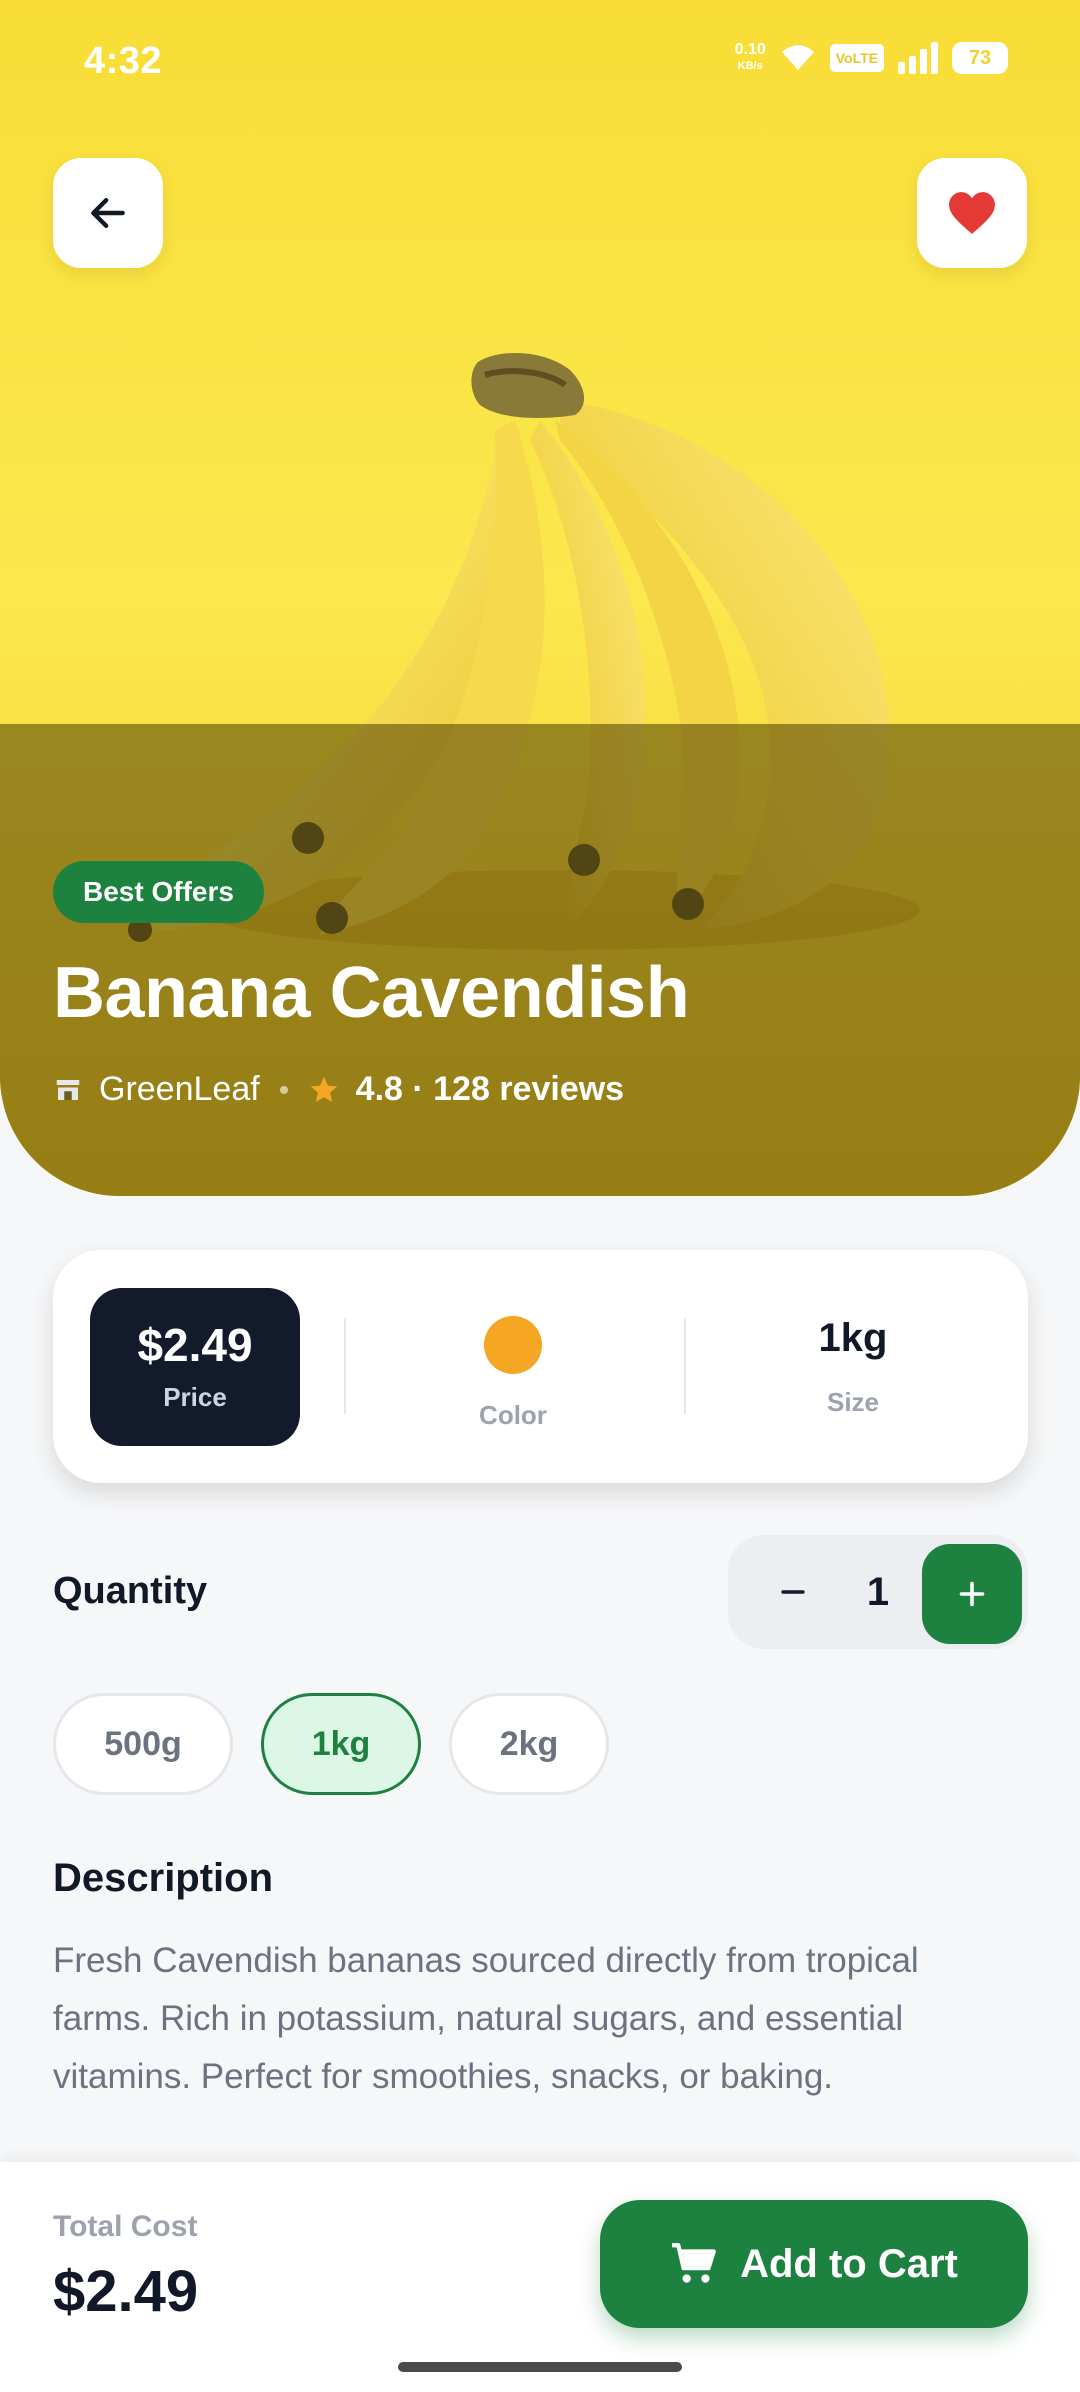 The image size is (1080, 2392). Describe the element at coordinates (853, 1338) in the screenshot. I see `size-value: 1kg` at that location.